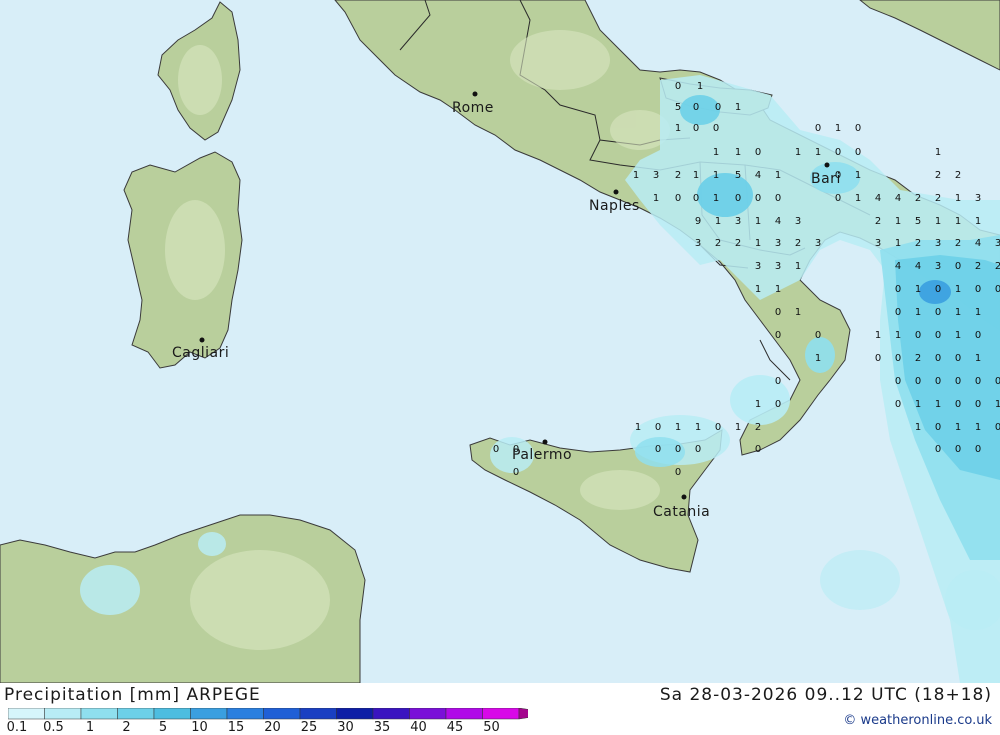 The height and width of the screenshot is (735, 1000). I want to click on credit-link: © weatheronline.co.uk, so click(917, 720).